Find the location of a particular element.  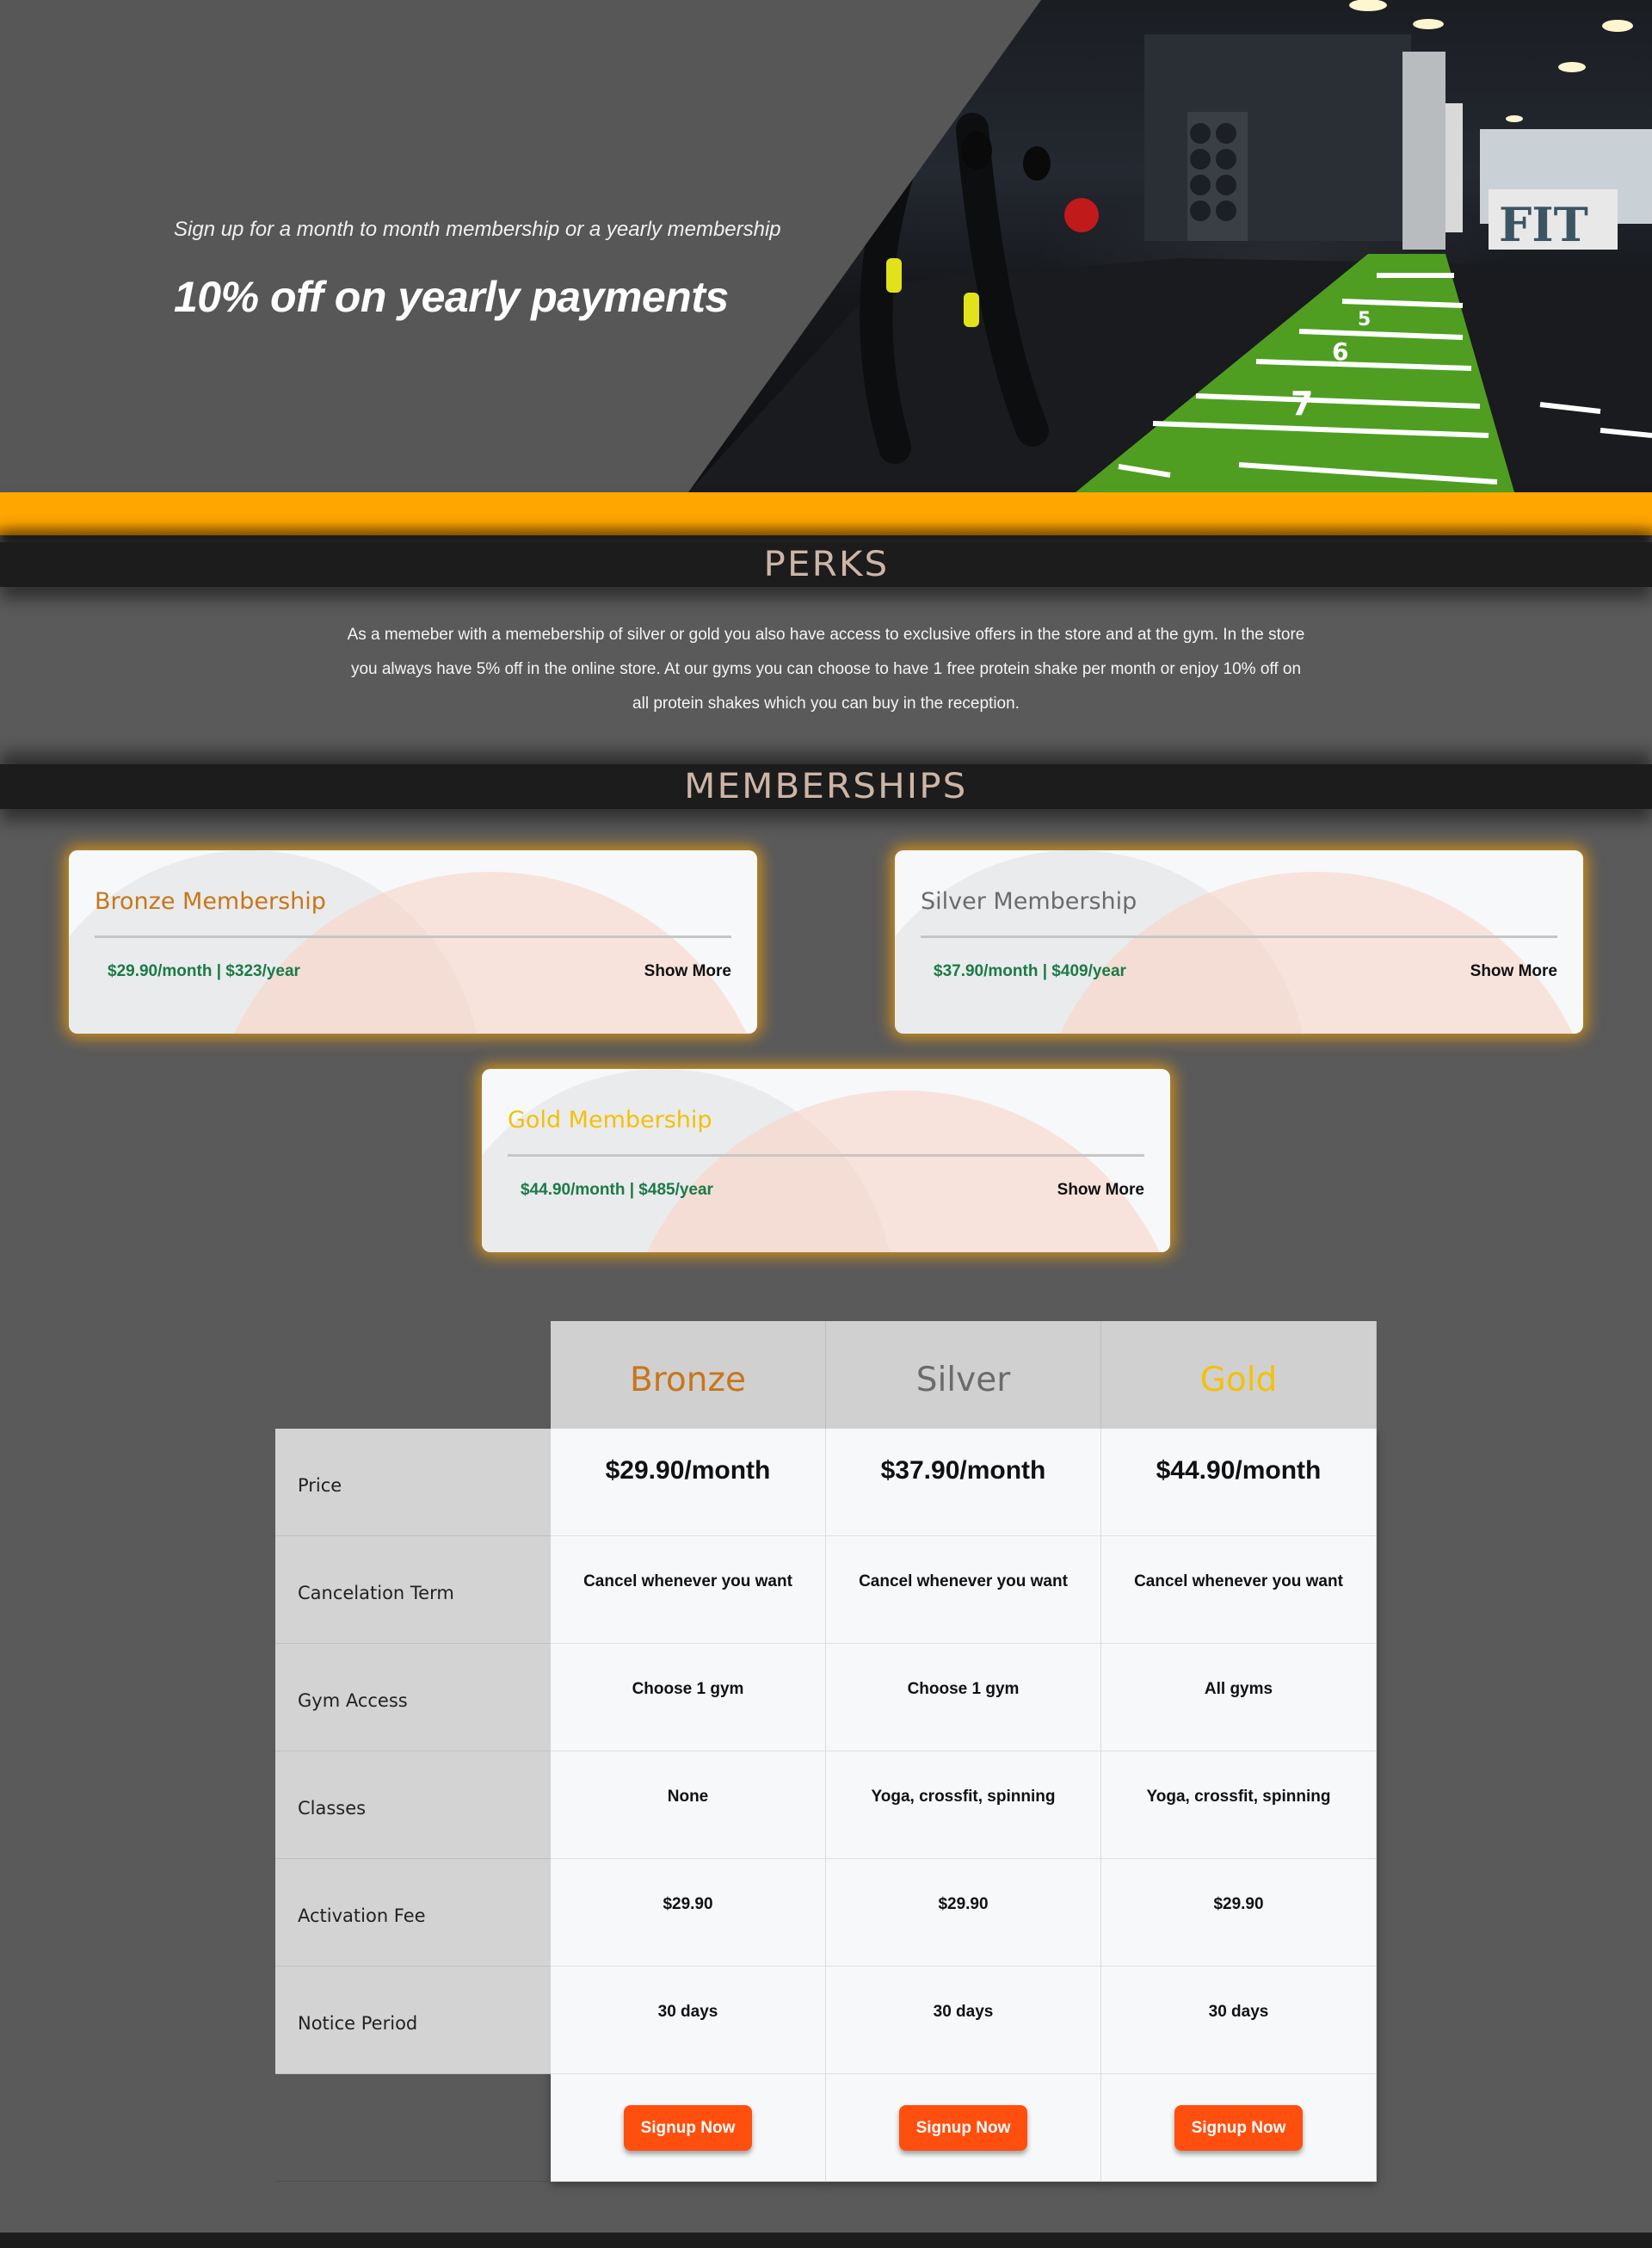

table-cell: $37.90/month is located at coordinates (963, 1482).